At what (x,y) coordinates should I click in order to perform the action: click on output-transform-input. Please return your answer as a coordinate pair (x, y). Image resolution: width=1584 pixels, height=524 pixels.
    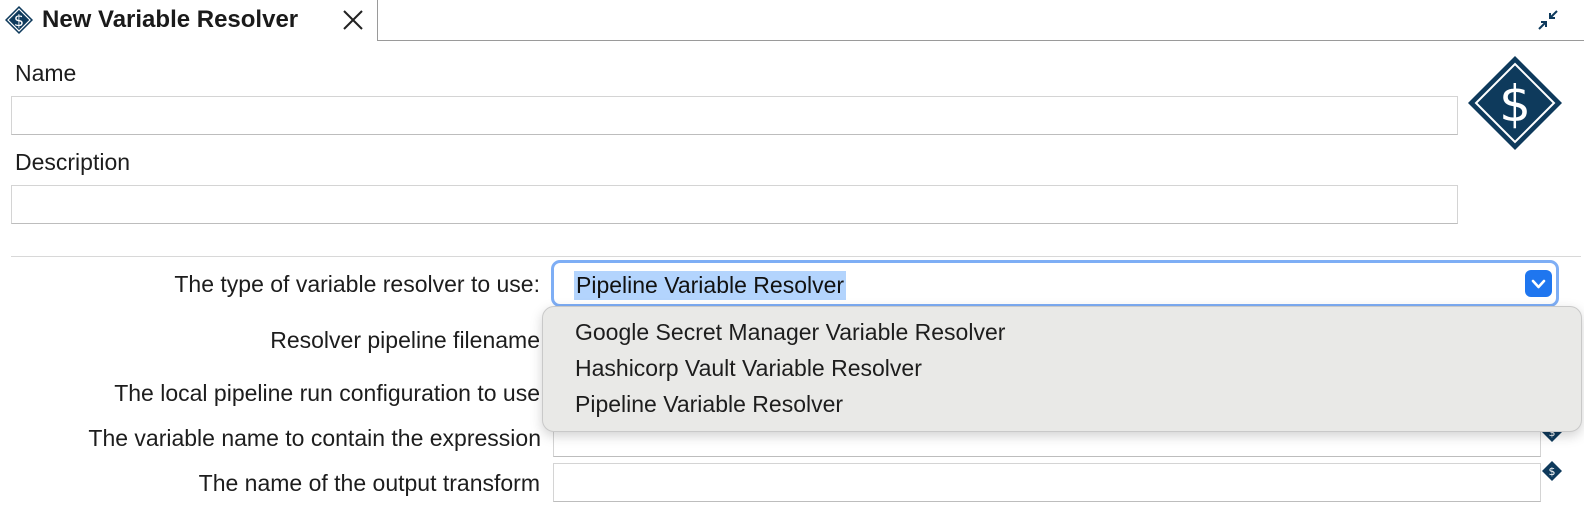
    Looking at the image, I should click on (1047, 482).